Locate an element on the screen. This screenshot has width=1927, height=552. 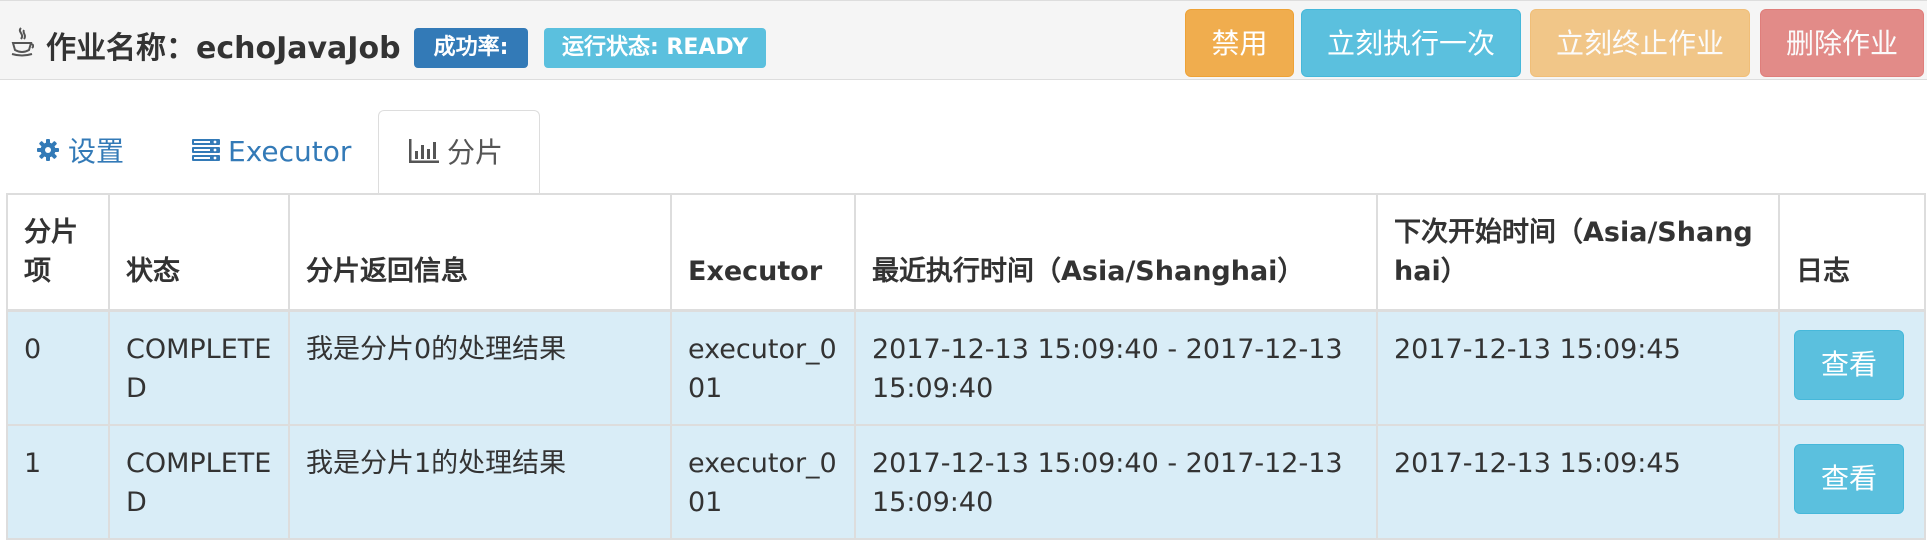
job-title-prefix: 作业名称： is located at coordinates (121, 48).